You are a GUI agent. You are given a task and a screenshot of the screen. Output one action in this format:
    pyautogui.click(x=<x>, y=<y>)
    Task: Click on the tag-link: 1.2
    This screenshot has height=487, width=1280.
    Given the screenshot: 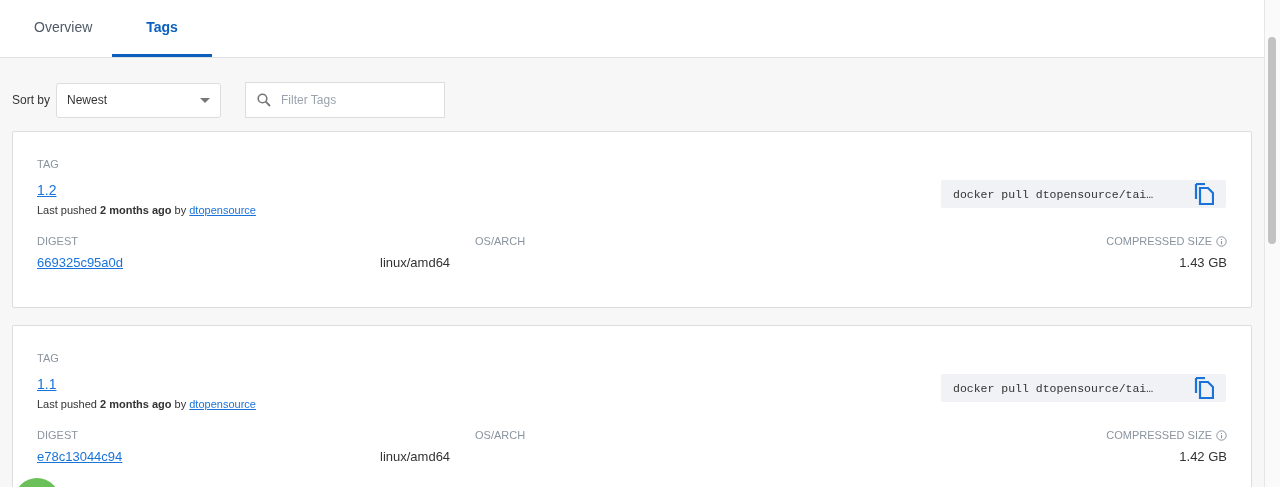 What is the action you would take?
    pyautogui.click(x=47, y=190)
    